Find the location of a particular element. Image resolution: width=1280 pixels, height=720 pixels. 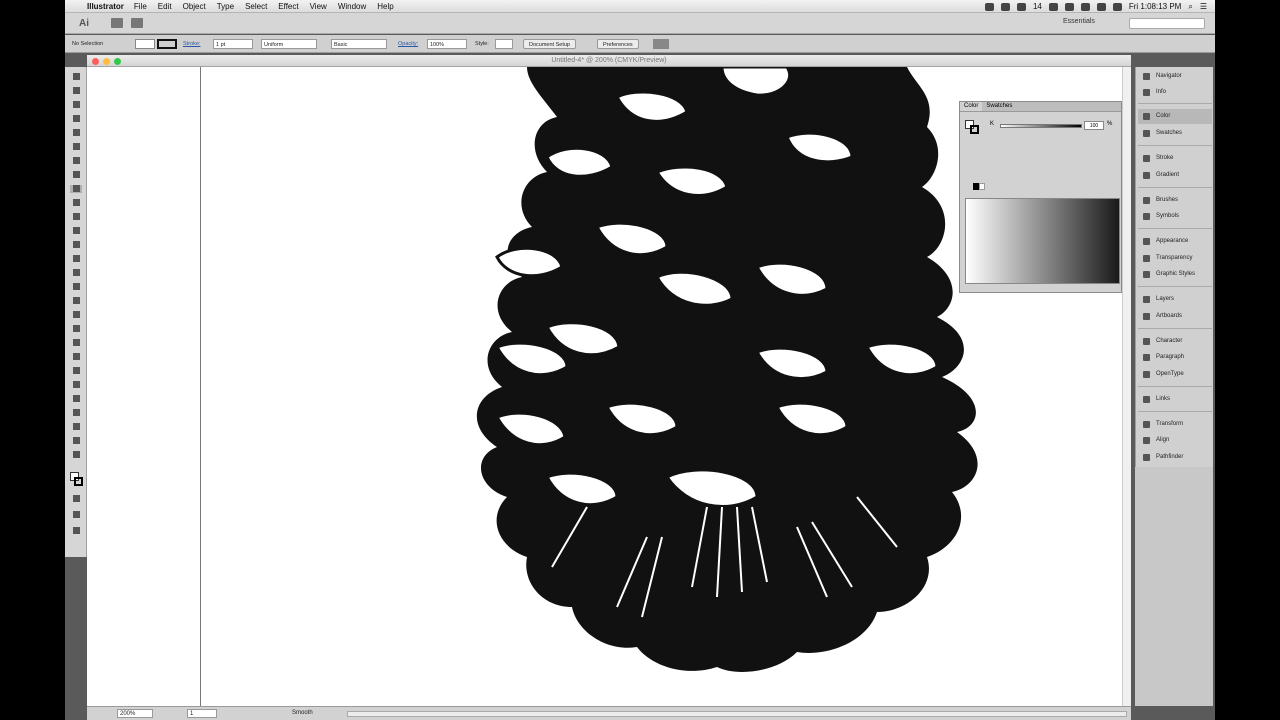

battery-icon is located at coordinates (1117, 6).